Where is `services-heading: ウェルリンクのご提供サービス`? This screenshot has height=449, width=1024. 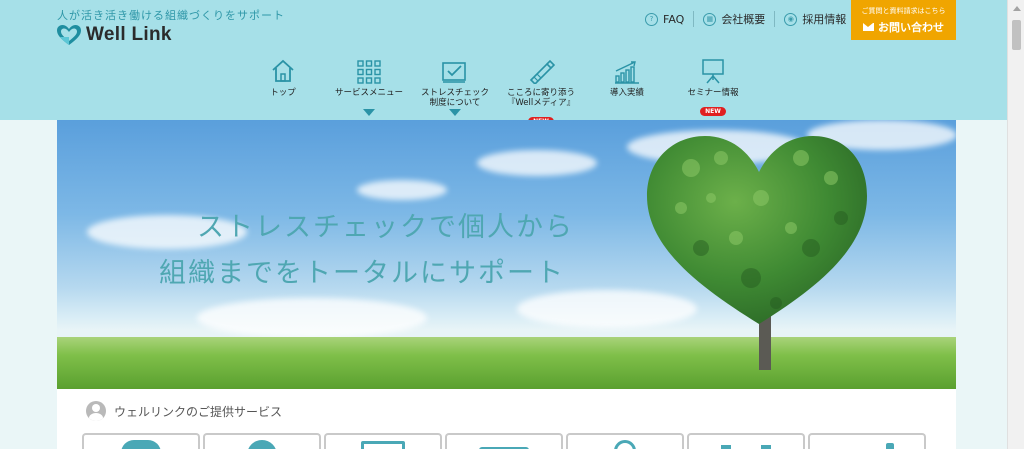 services-heading: ウェルリンクのご提供サービス is located at coordinates (184, 411).